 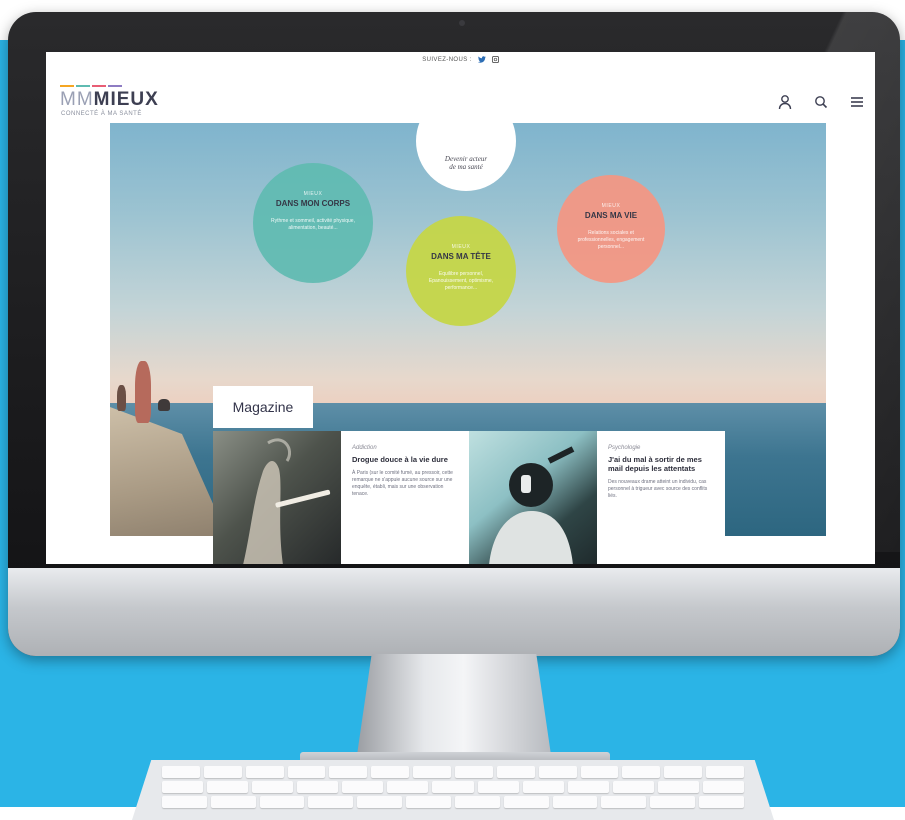 What do you see at coordinates (101, 114) in the screenshot?
I see `logo-tagline: CONNECTÉ À MA SANTÉ` at bounding box center [101, 114].